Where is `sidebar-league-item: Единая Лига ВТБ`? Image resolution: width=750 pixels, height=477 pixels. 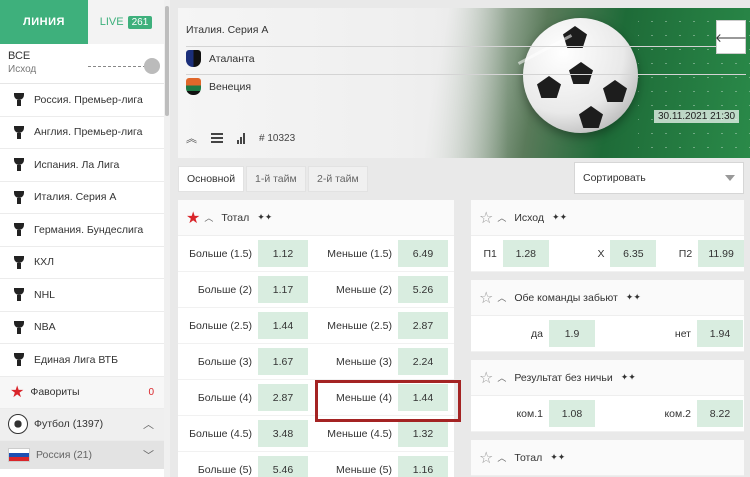 sidebar-league-item: Единая Лига ВТБ is located at coordinates (82, 360).